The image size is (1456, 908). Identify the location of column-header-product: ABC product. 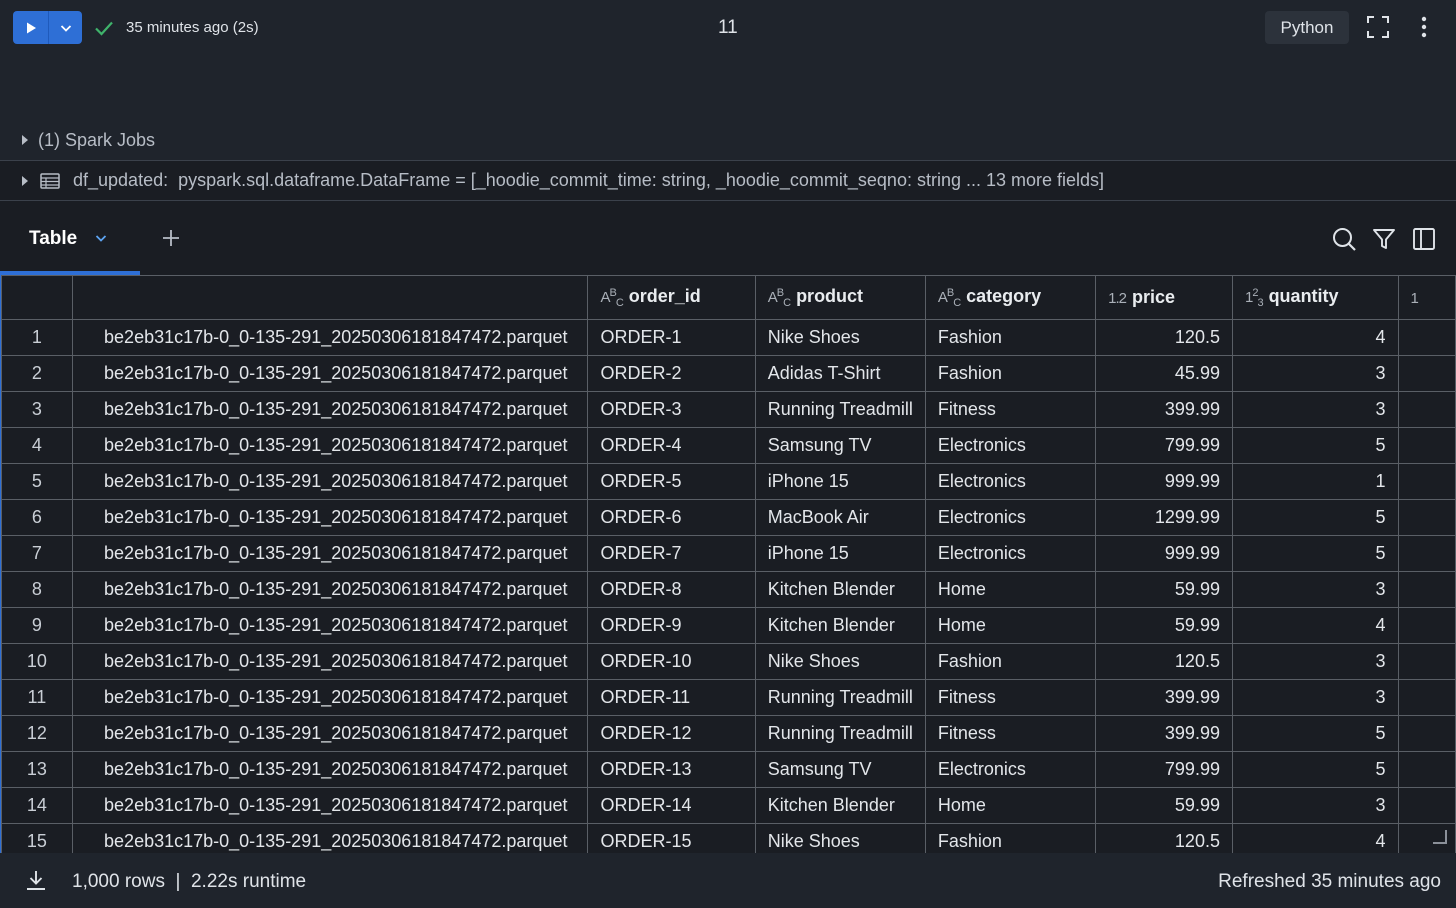
(840, 297).